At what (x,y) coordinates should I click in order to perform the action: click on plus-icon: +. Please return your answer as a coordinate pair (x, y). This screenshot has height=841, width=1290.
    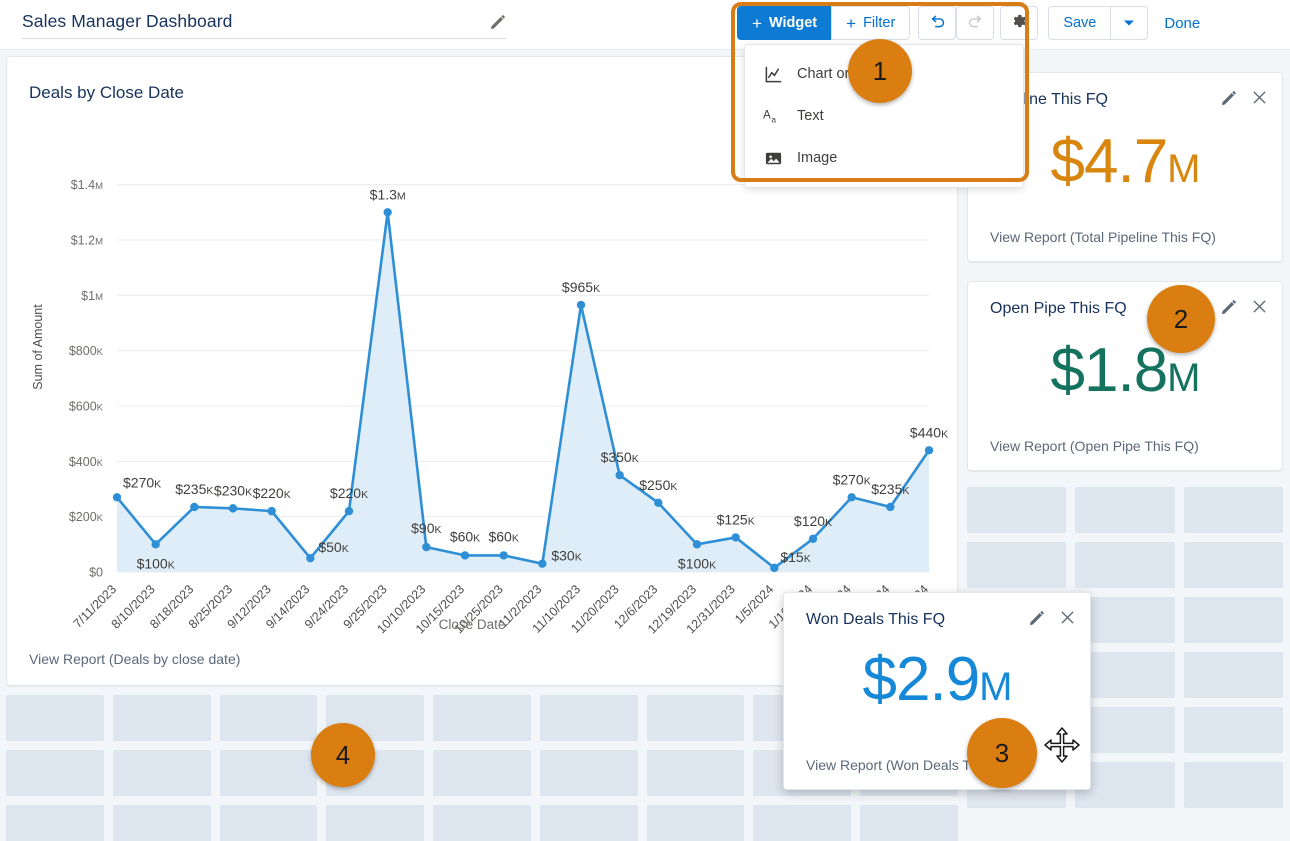
    Looking at the image, I should click on (851, 23).